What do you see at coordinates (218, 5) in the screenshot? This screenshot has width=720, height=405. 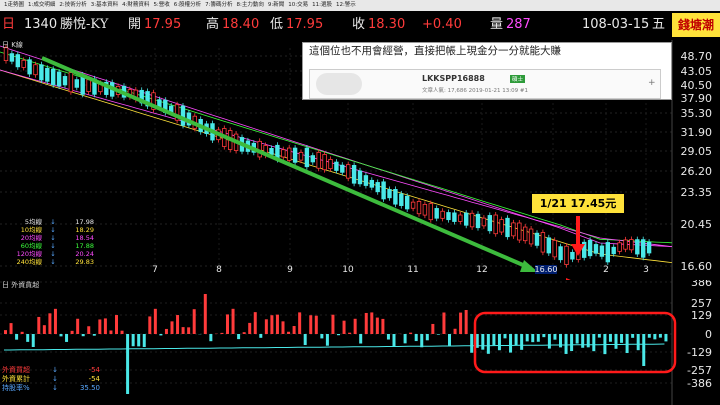 I see `menu-item: 7:籌碼分析` at bounding box center [218, 5].